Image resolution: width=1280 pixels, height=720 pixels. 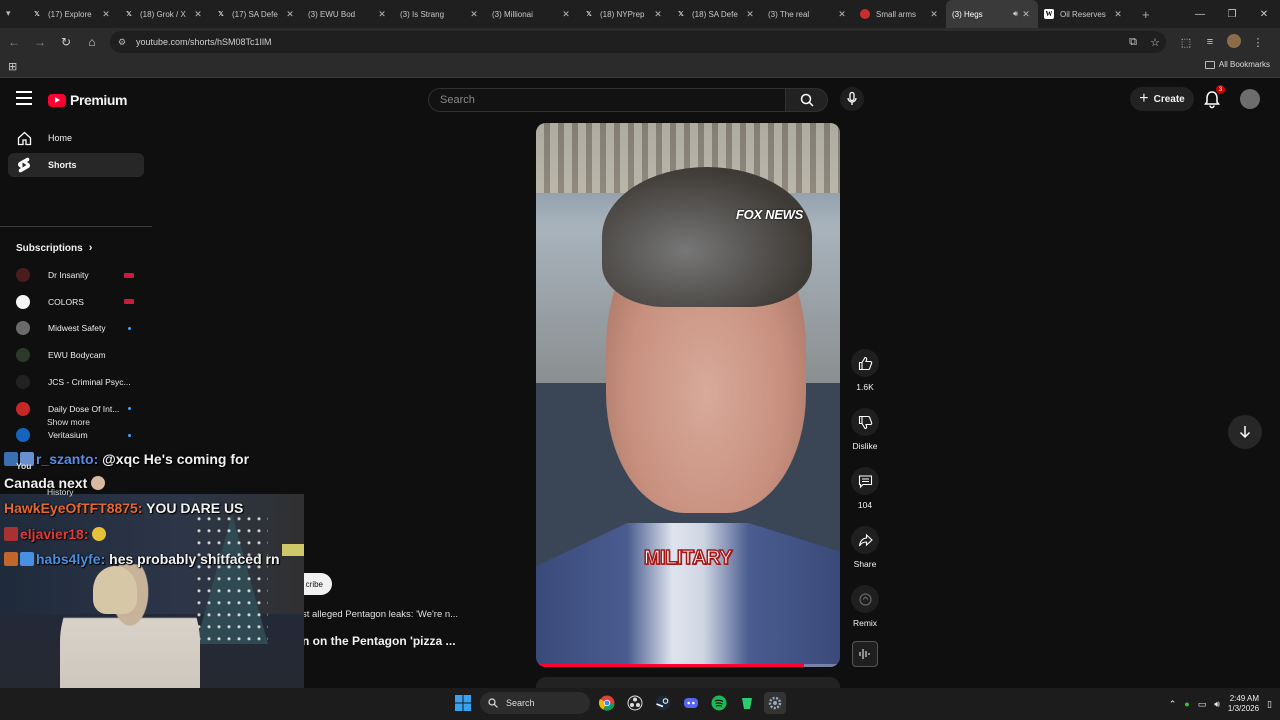 What do you see at coordinates (1243, 704) in the screenshot?
I see `clock: 2:49 AM 1/3/2026` at bounding box center [1243, 704].